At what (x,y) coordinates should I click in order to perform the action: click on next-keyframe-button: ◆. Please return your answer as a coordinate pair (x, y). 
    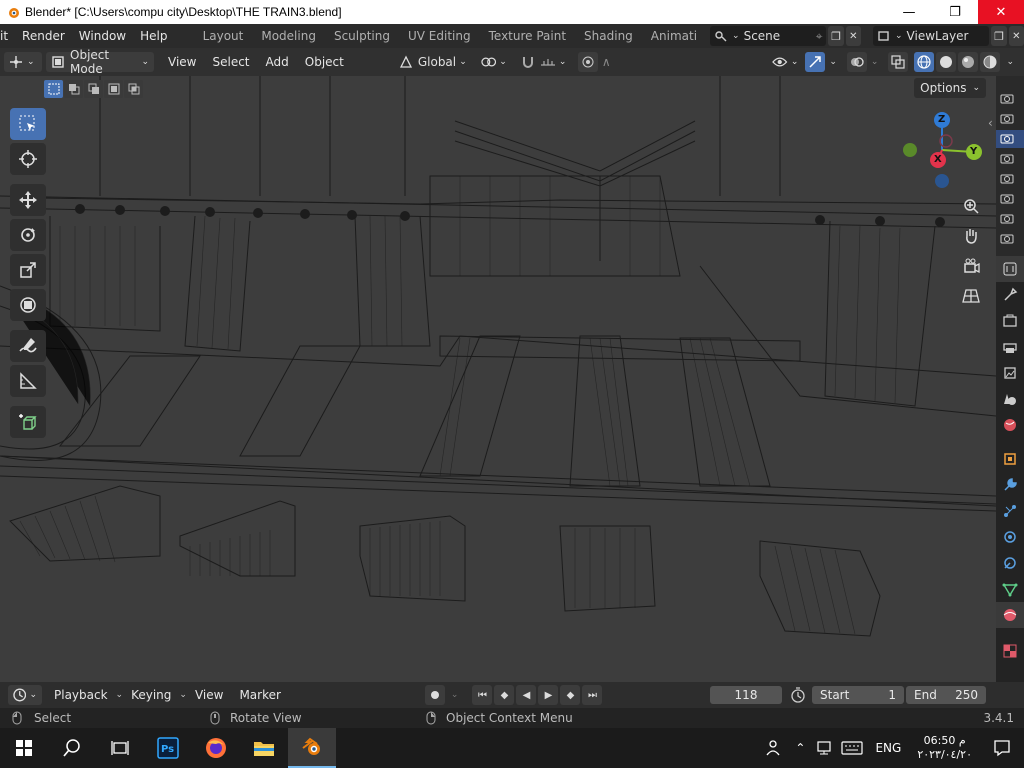
    Looking at the image, I should click on (570, 695).